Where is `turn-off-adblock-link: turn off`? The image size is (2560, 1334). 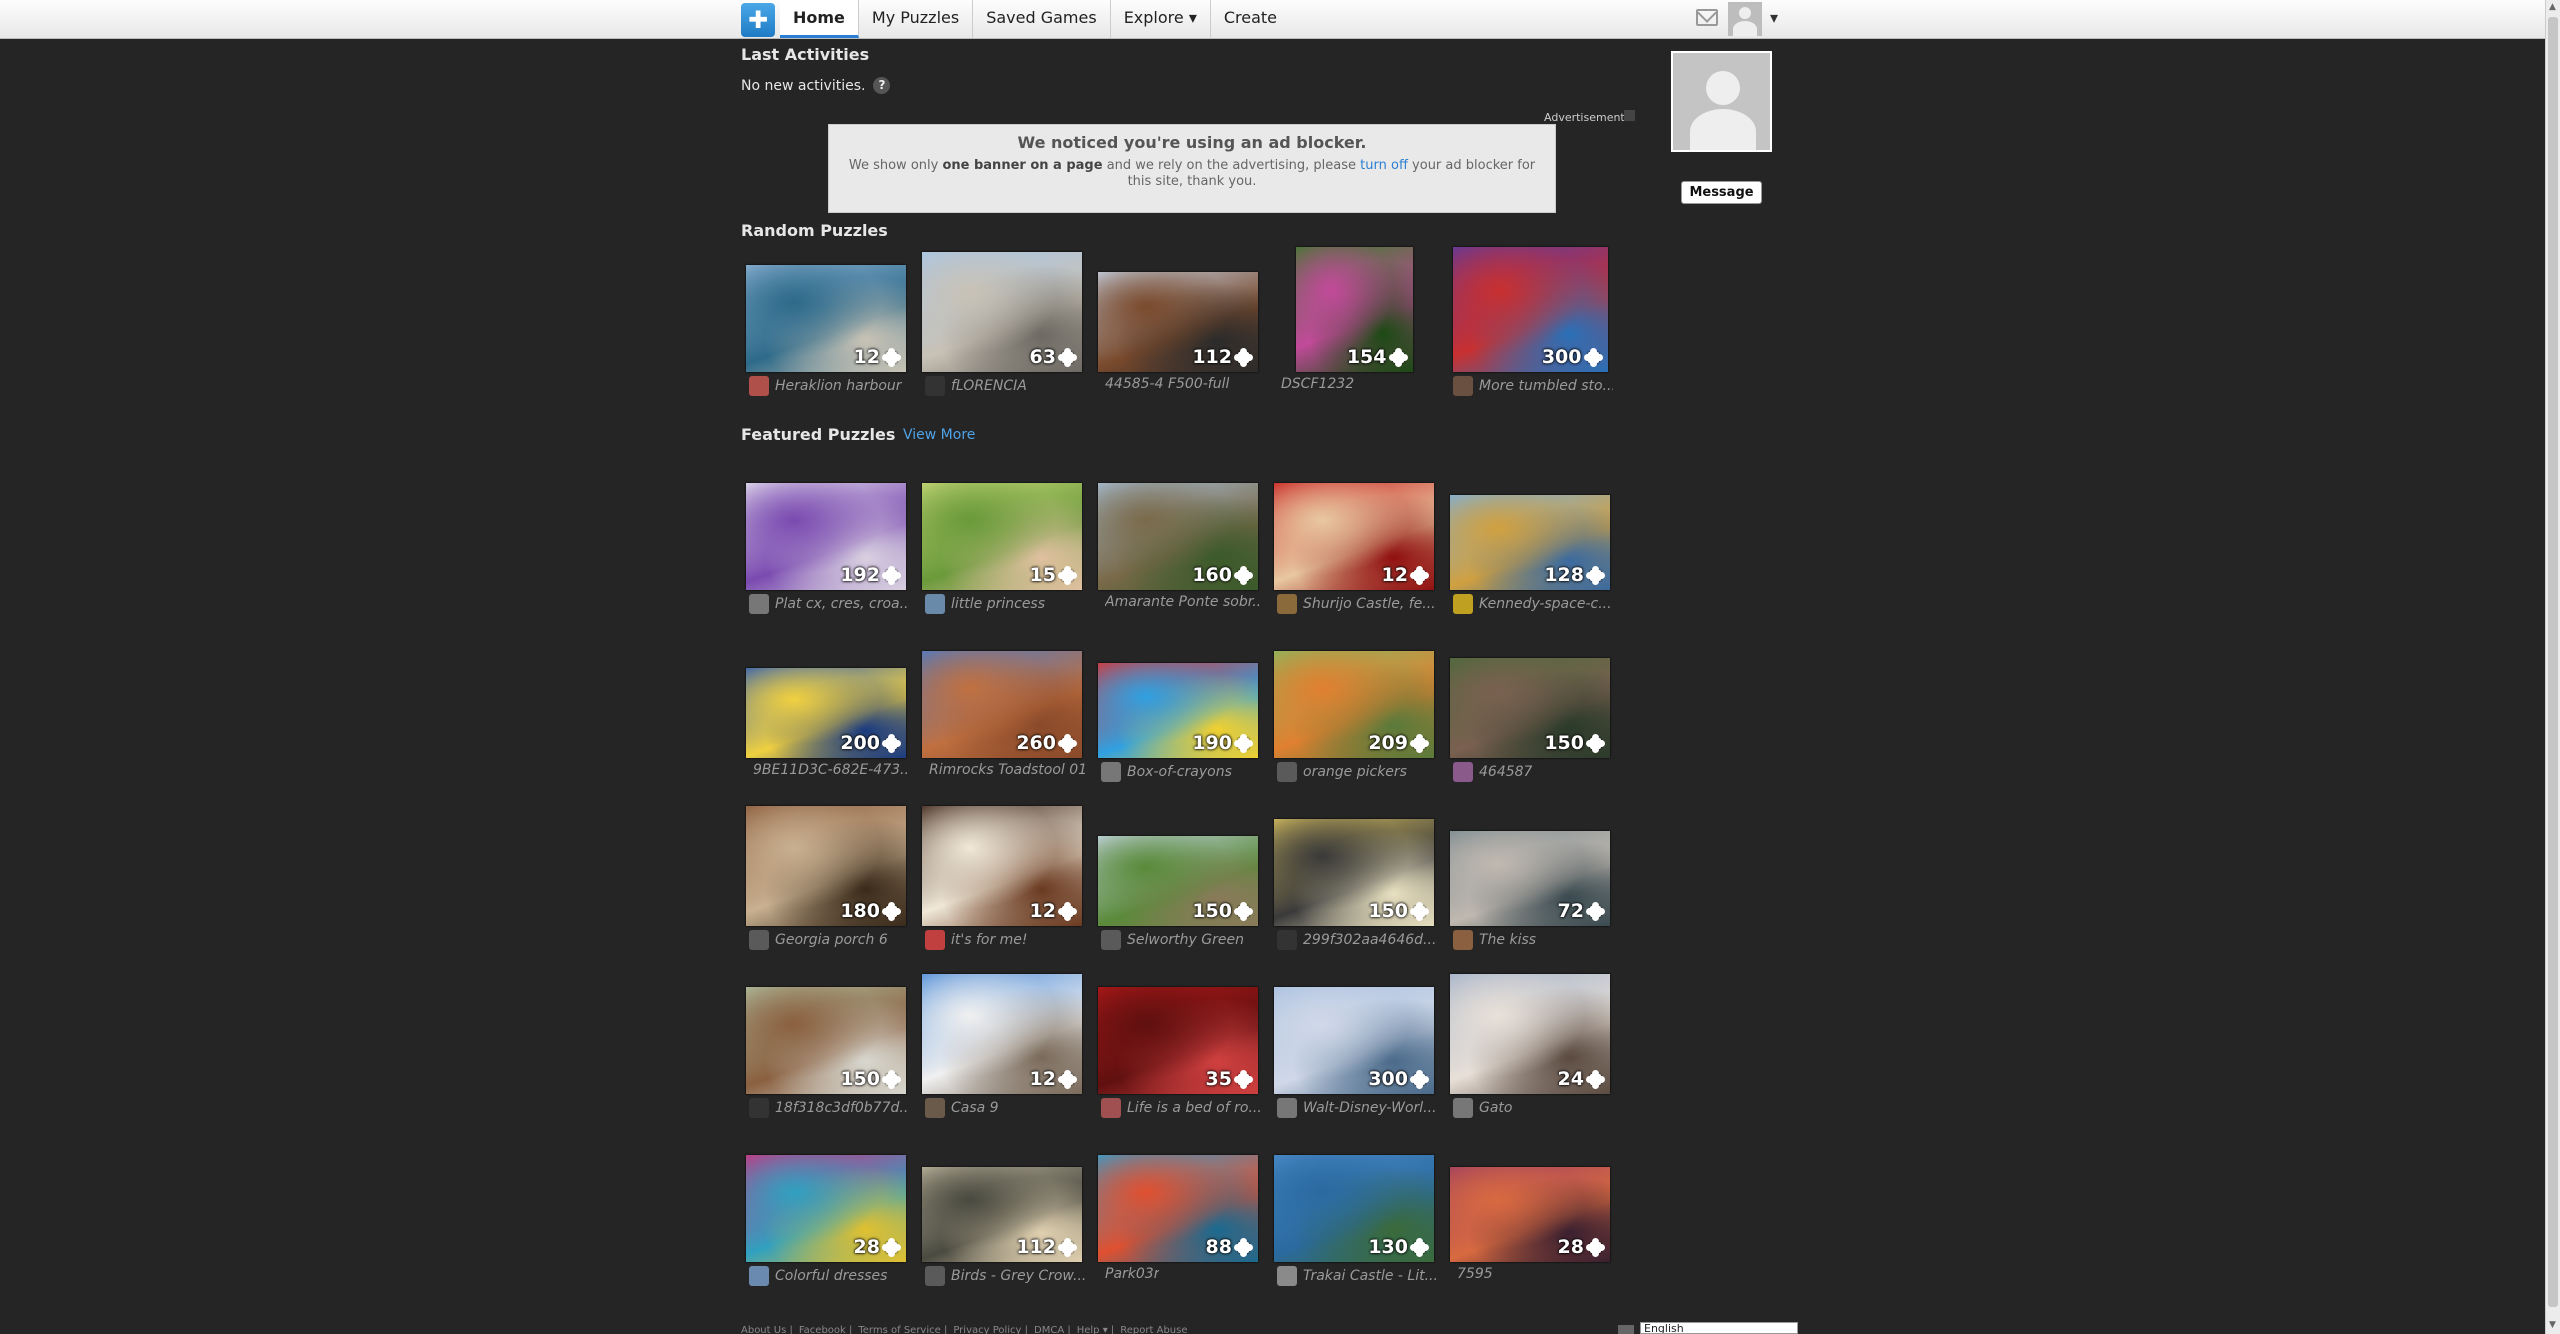 turn-off-adblock-link: turn off is located at coordinates (1384, 165).